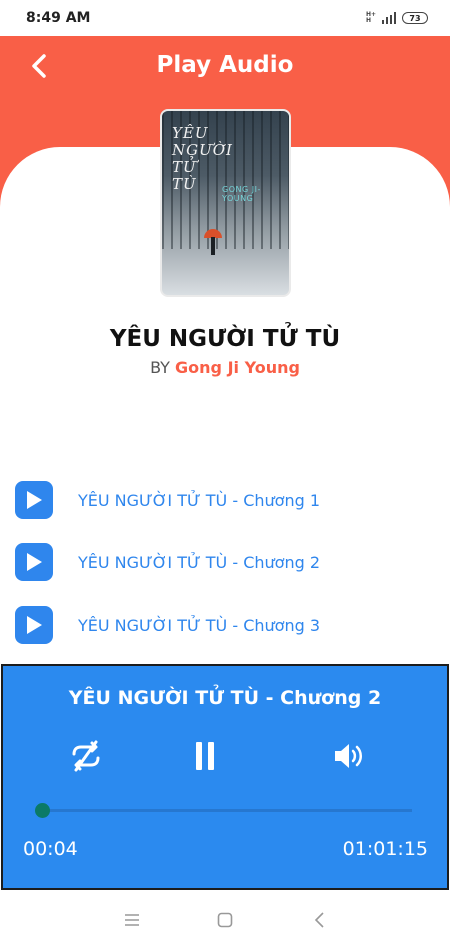 The image size is (450, 950). I want to click on book-byline: BY Gong Ji Young, so click(225, 368).